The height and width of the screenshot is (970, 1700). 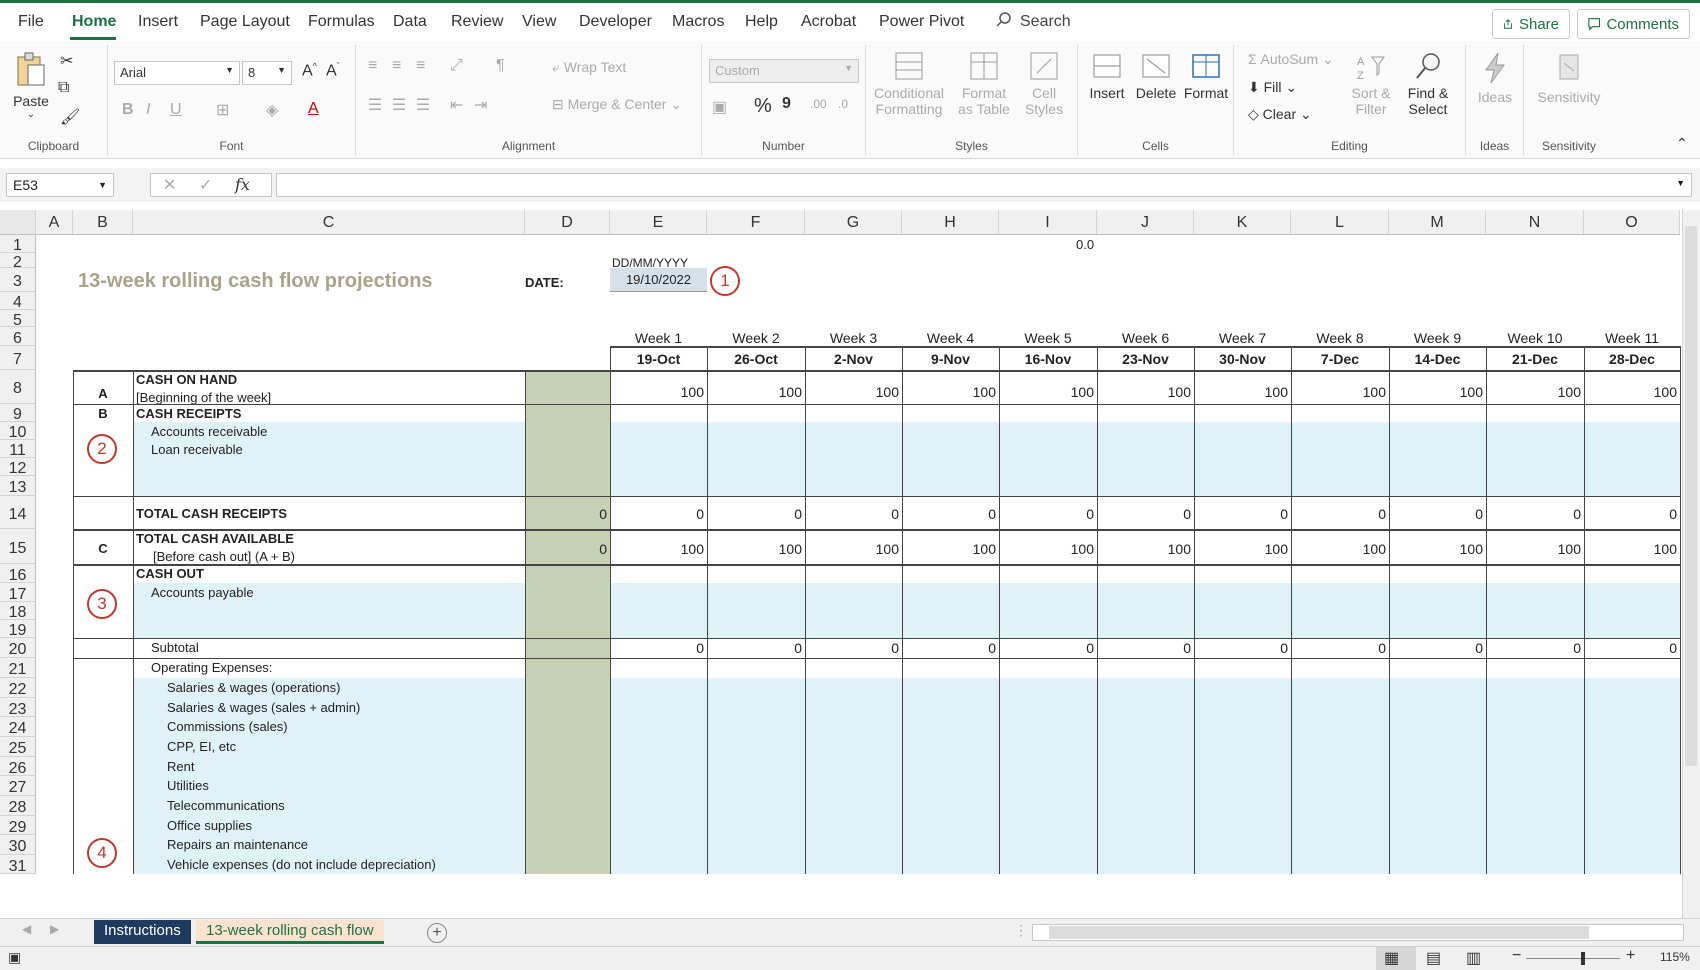 What do you see at coordinates (566, 514) in the screenshot?
I see `total-receipts-d-value: 0` at bounding box center [566, 514].